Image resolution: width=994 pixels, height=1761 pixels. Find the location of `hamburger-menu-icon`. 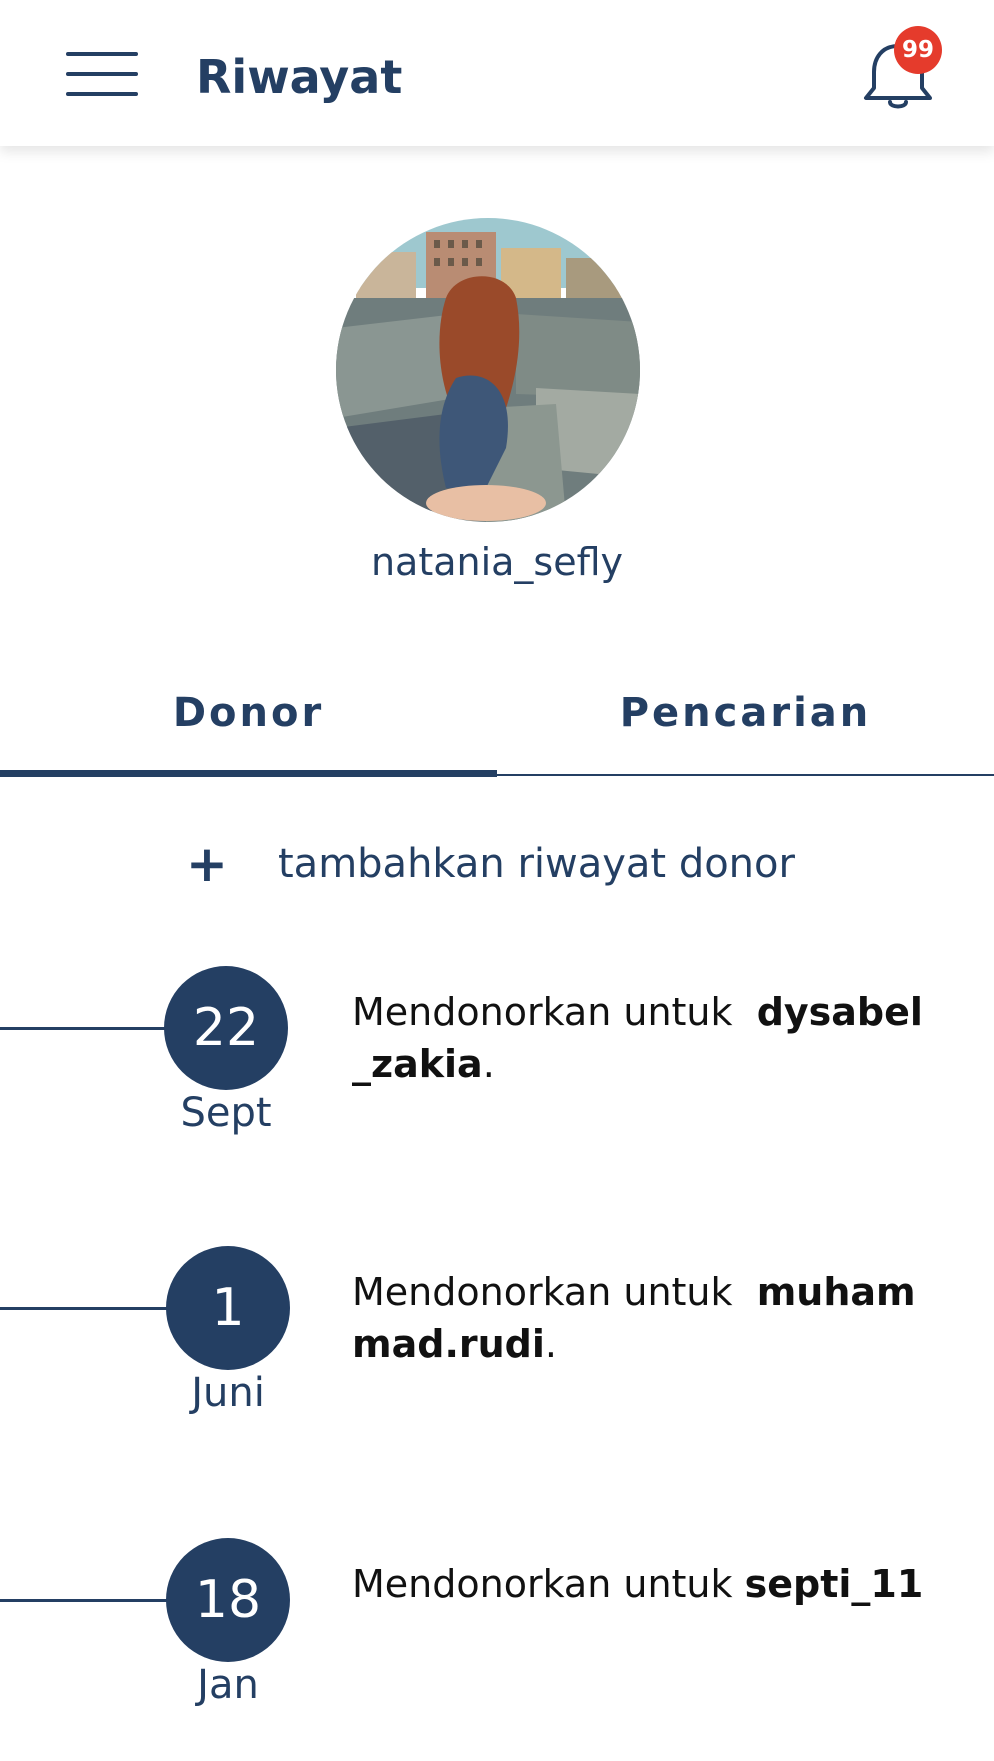

hamburger-menu-icon is located at coordinates (100, 74).